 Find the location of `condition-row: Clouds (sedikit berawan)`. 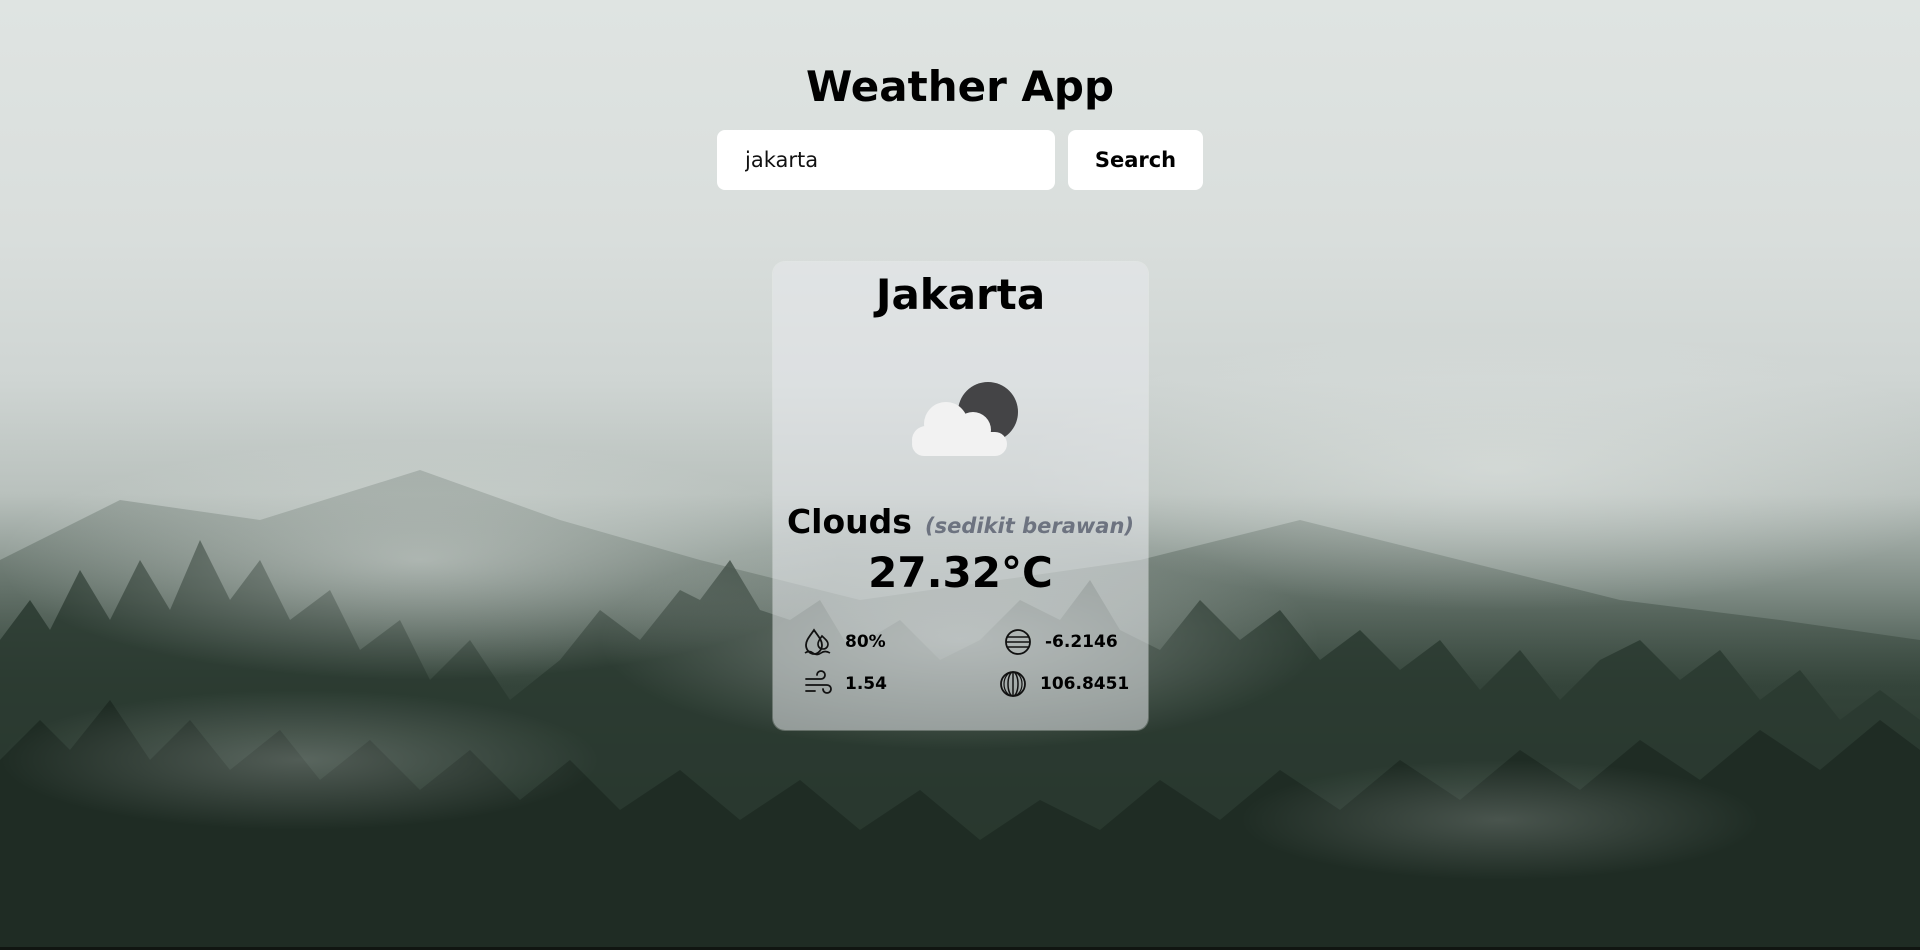

condition-row: Clouds (sedikit berawan) is located at coordinates (960, 521).